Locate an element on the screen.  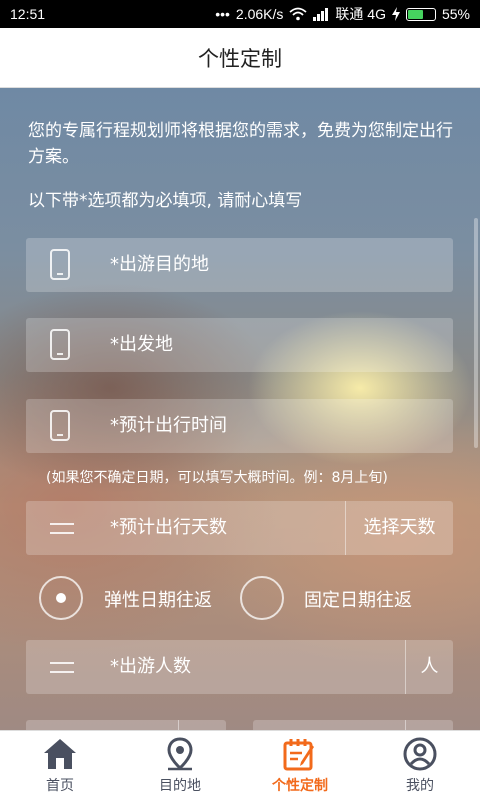
status-time: 12:51 is located at coordinates (28, 14).